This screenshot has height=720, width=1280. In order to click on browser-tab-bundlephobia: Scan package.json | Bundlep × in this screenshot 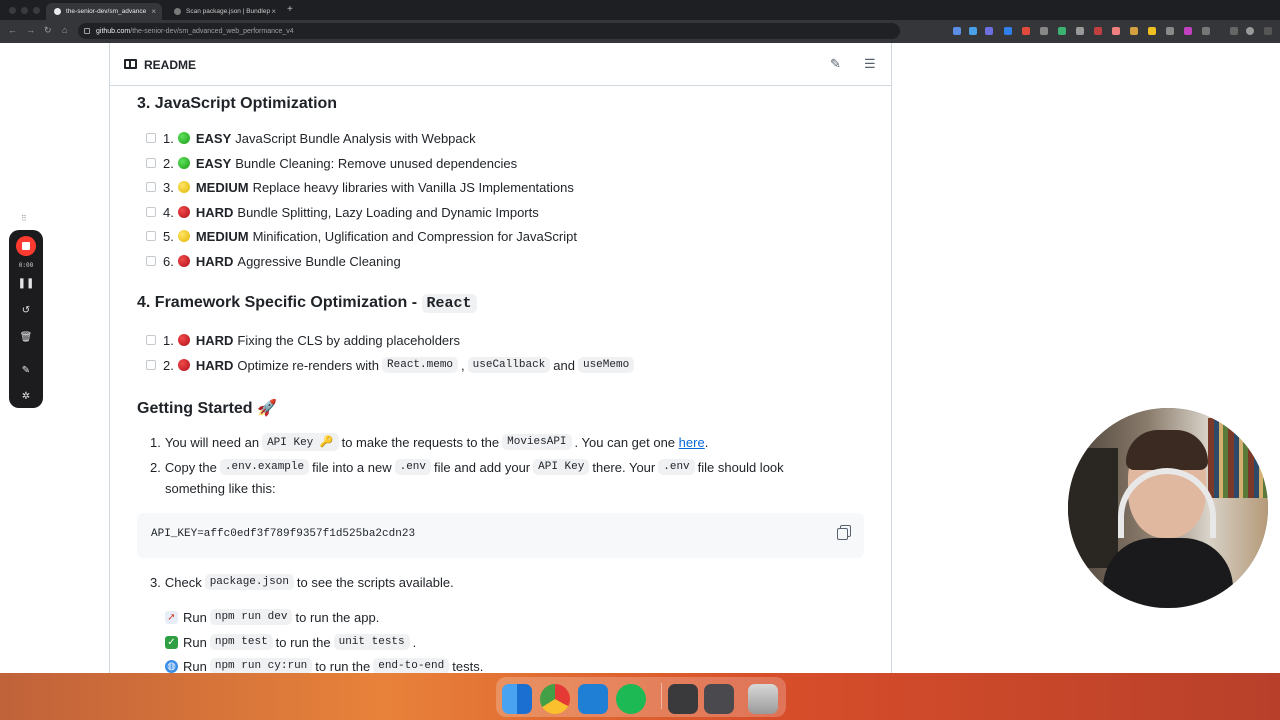, I will do `click(224, 11)`.